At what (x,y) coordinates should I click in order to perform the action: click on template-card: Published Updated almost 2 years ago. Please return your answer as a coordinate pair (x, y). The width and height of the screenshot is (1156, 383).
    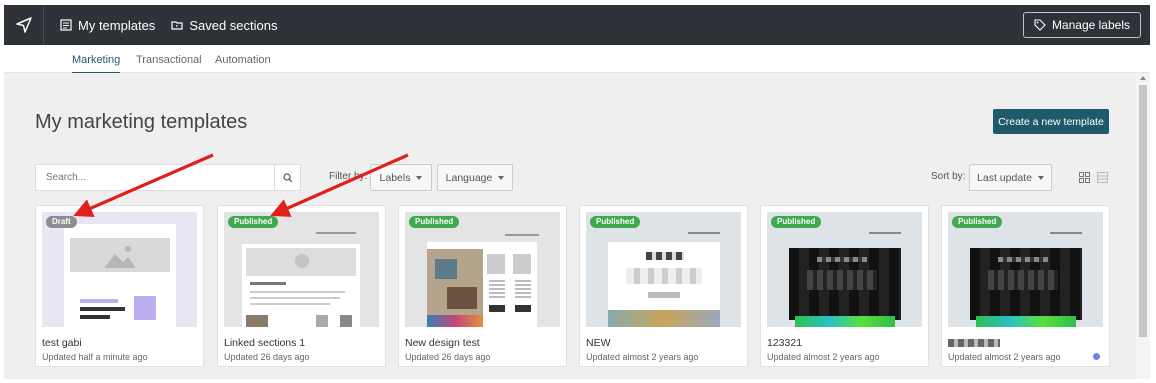
    Looking at the image, I should click on (1025, 286).